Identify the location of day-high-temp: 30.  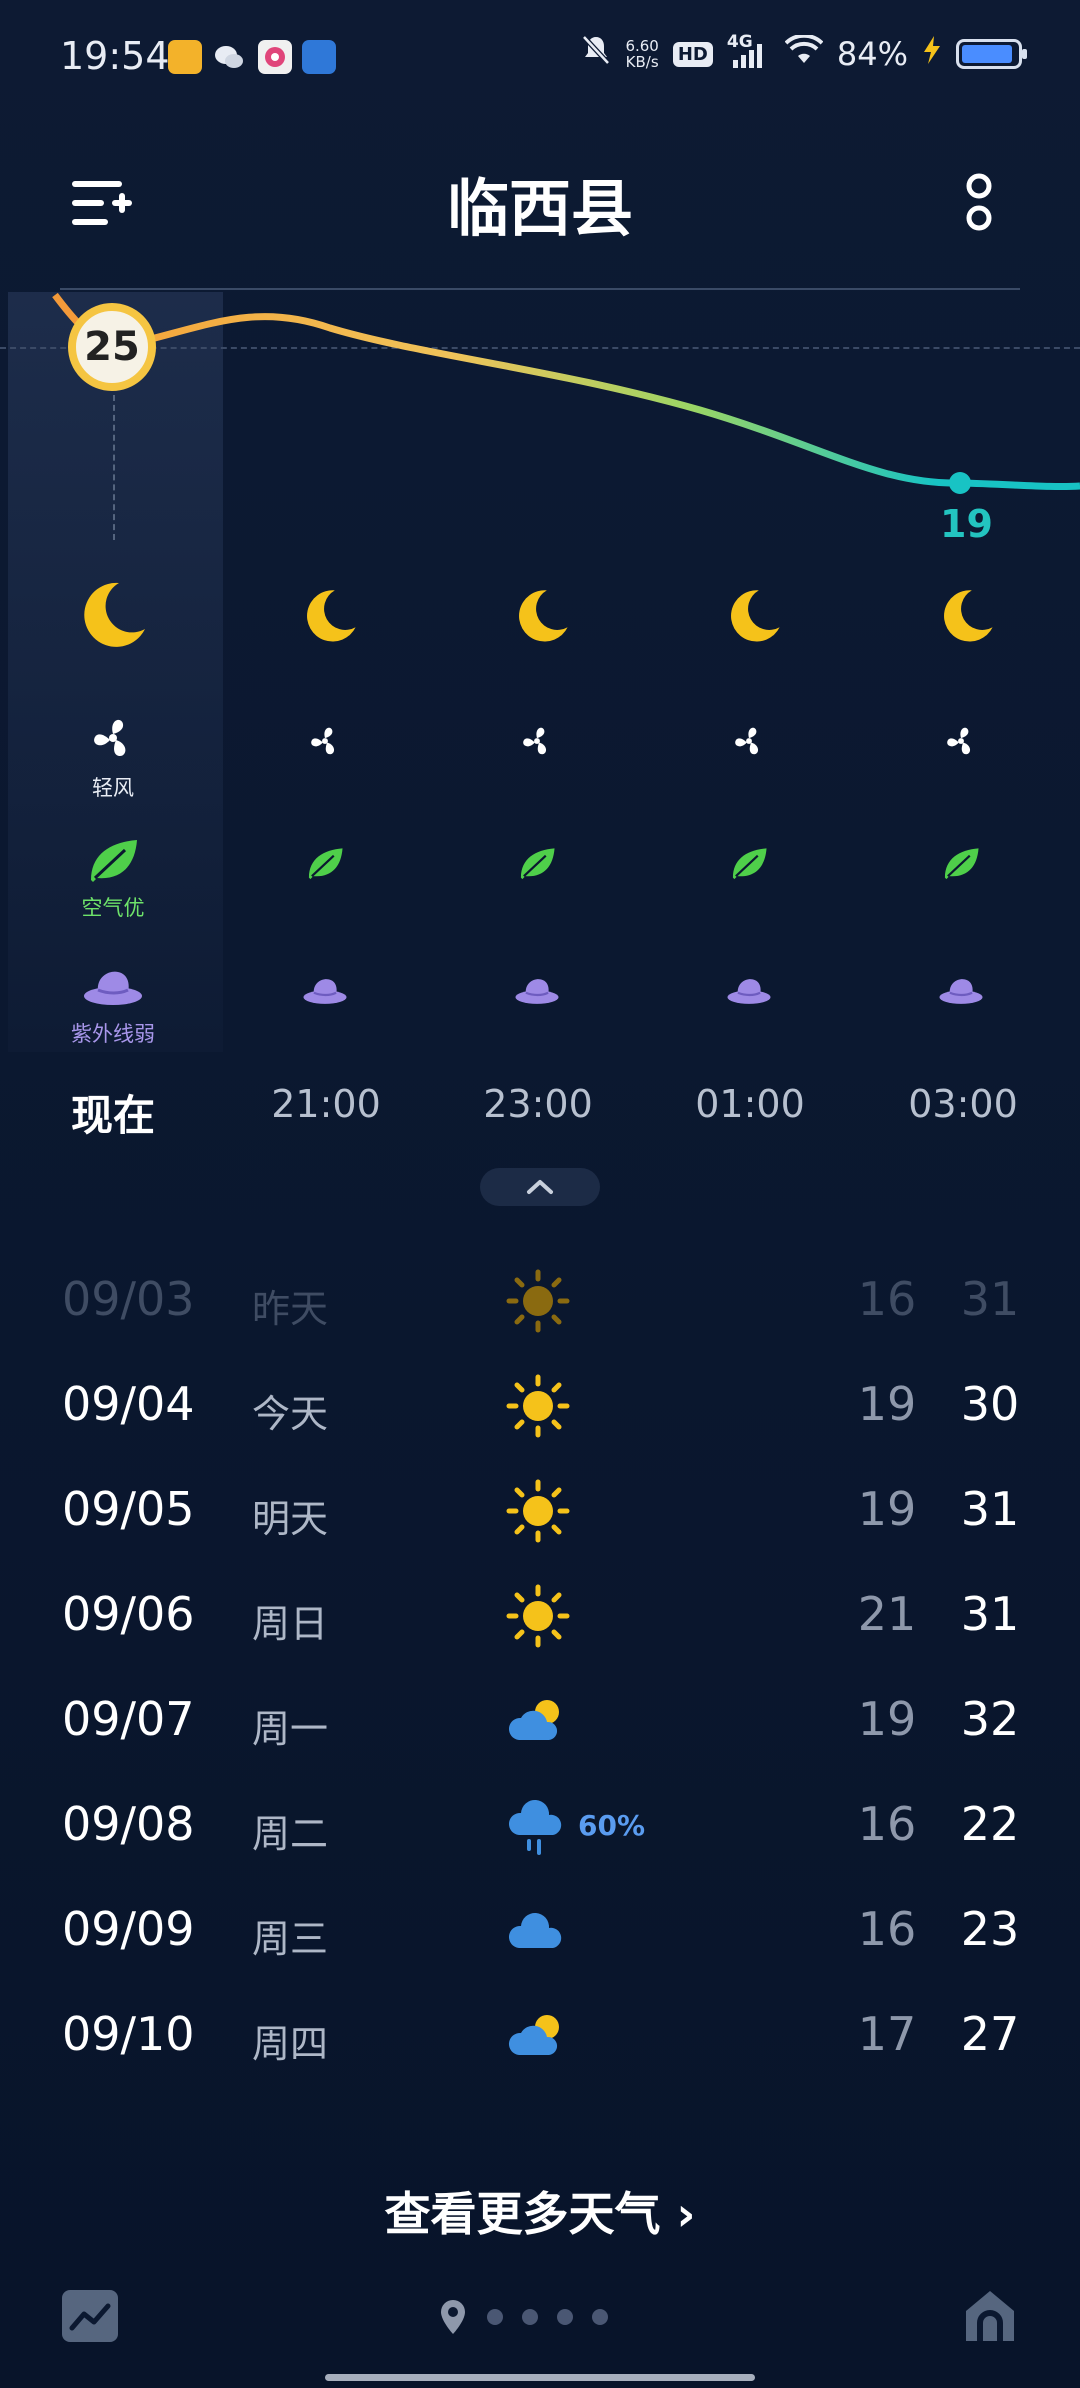
(990, 1404).